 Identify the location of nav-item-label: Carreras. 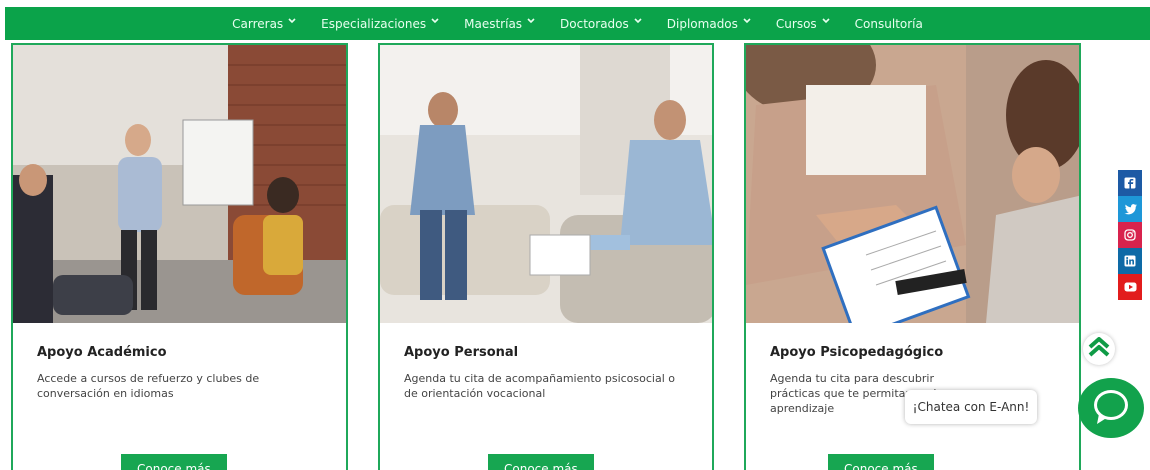
(258, 23).